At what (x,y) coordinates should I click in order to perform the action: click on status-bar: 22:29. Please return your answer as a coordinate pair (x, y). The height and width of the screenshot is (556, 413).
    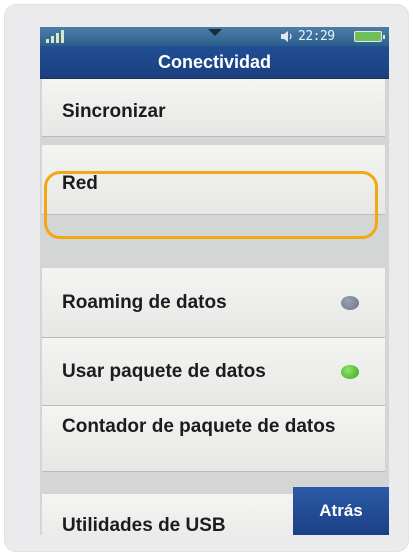
    Looking at the image, I should click on (214, 36).